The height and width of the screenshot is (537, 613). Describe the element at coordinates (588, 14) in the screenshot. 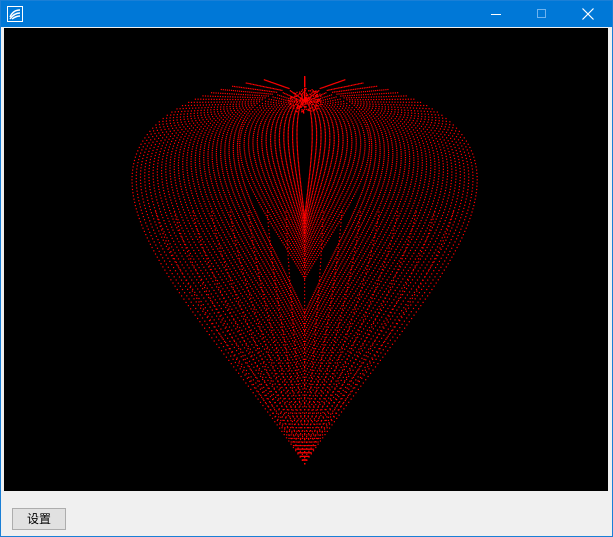

I see `close-button` at that location.